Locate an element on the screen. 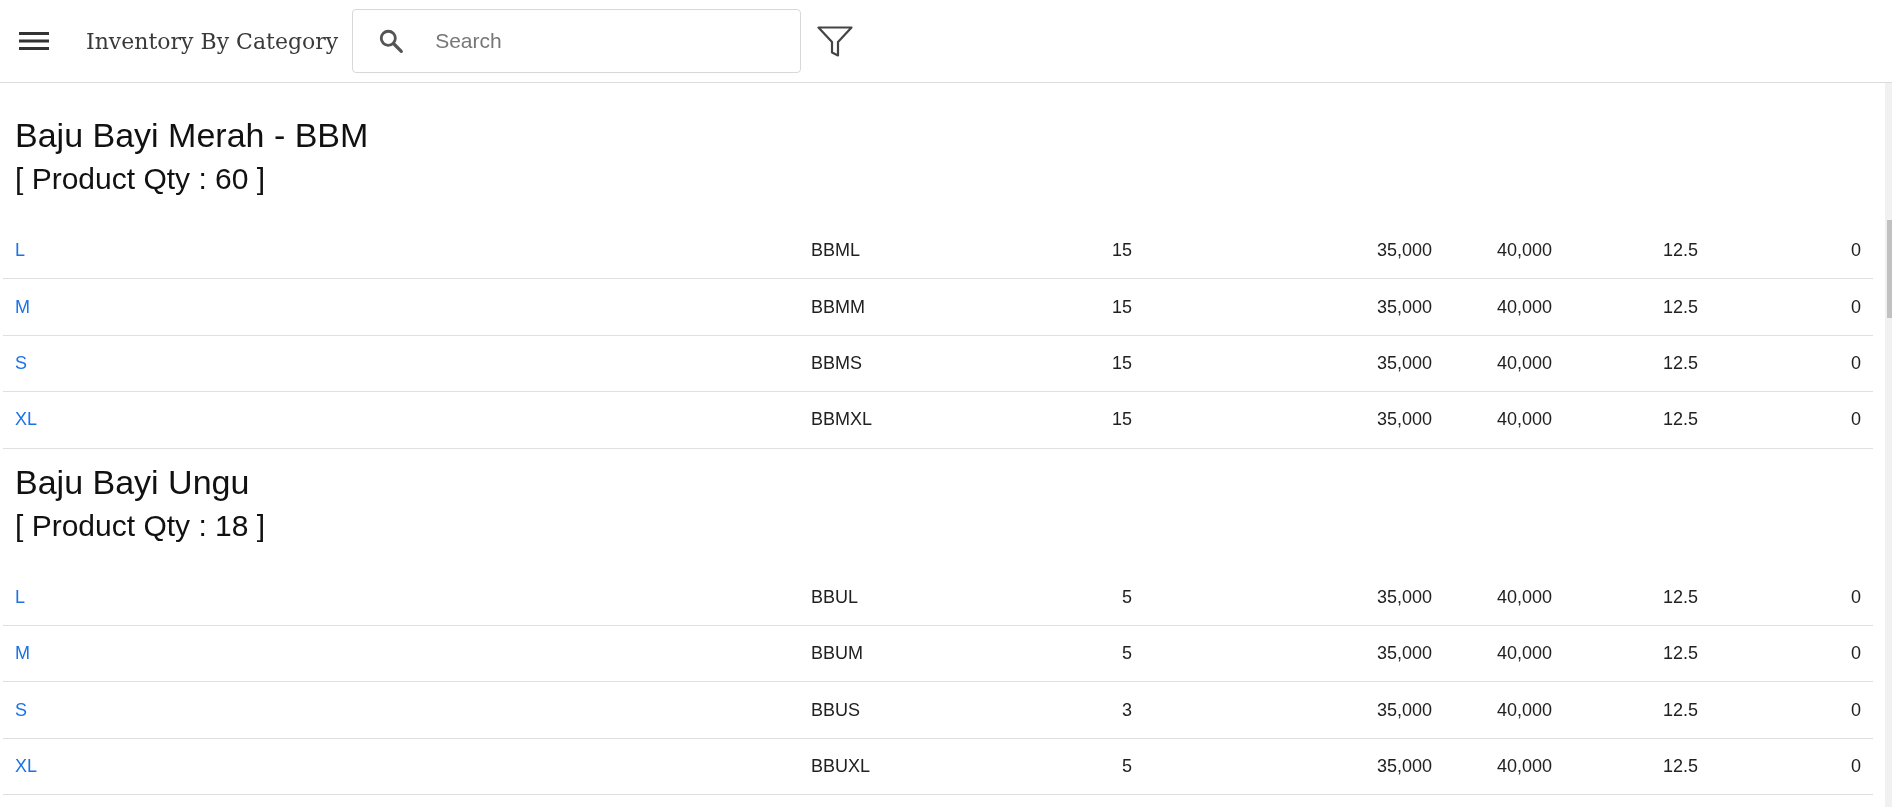  product-qty: [ Product Qty : 60 ] is located at coordinates (140, 179).